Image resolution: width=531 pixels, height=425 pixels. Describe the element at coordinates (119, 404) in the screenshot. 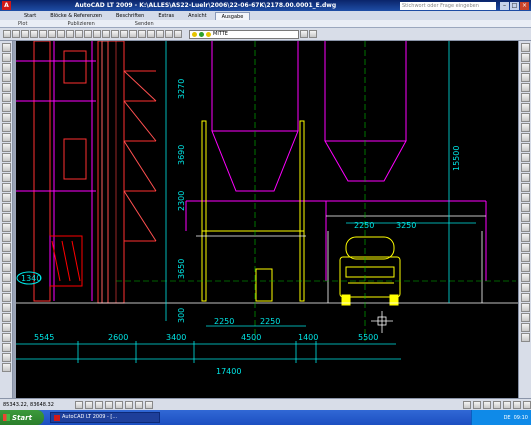

I see `osnap-toggle-icon` at that location.